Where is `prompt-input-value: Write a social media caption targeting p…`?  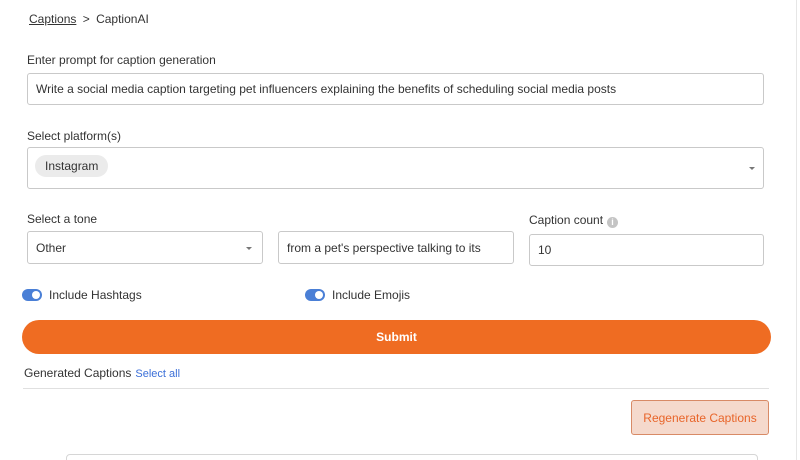
prompt-input-value: Write a social media caption targeting p… is located at coordinates (326, 89).